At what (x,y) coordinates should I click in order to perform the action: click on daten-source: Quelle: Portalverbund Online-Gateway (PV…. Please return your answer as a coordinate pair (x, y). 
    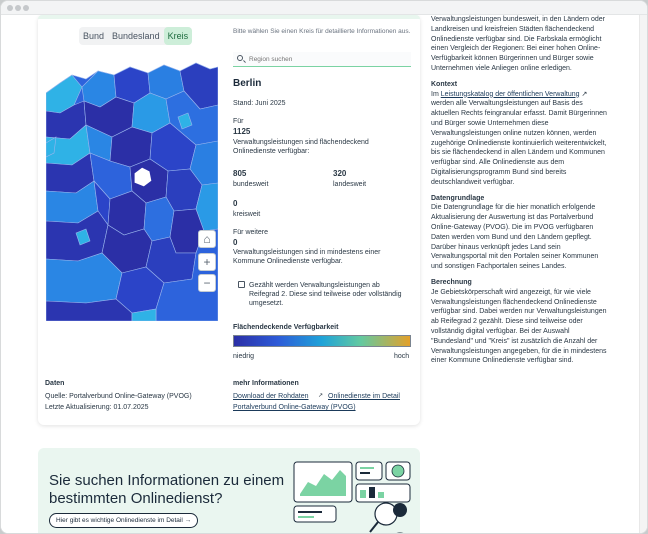
    Looking at the image, I should click on (118, 396).